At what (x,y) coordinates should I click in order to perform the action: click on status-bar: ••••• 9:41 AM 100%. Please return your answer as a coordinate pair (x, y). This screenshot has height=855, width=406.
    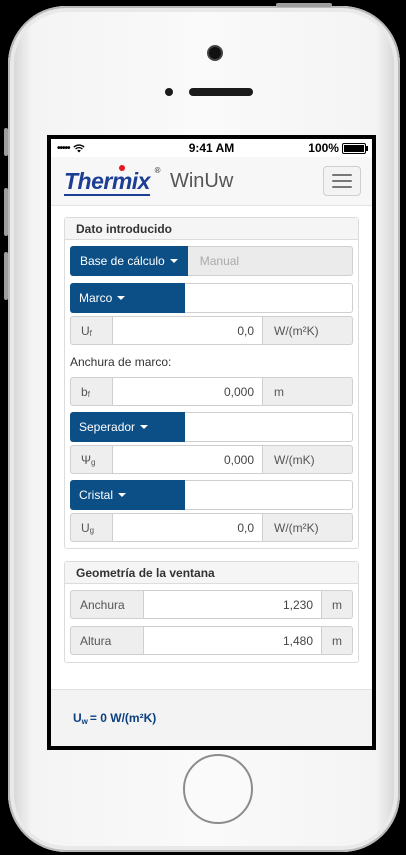
    Looking at the image, I should click on (211, 148).